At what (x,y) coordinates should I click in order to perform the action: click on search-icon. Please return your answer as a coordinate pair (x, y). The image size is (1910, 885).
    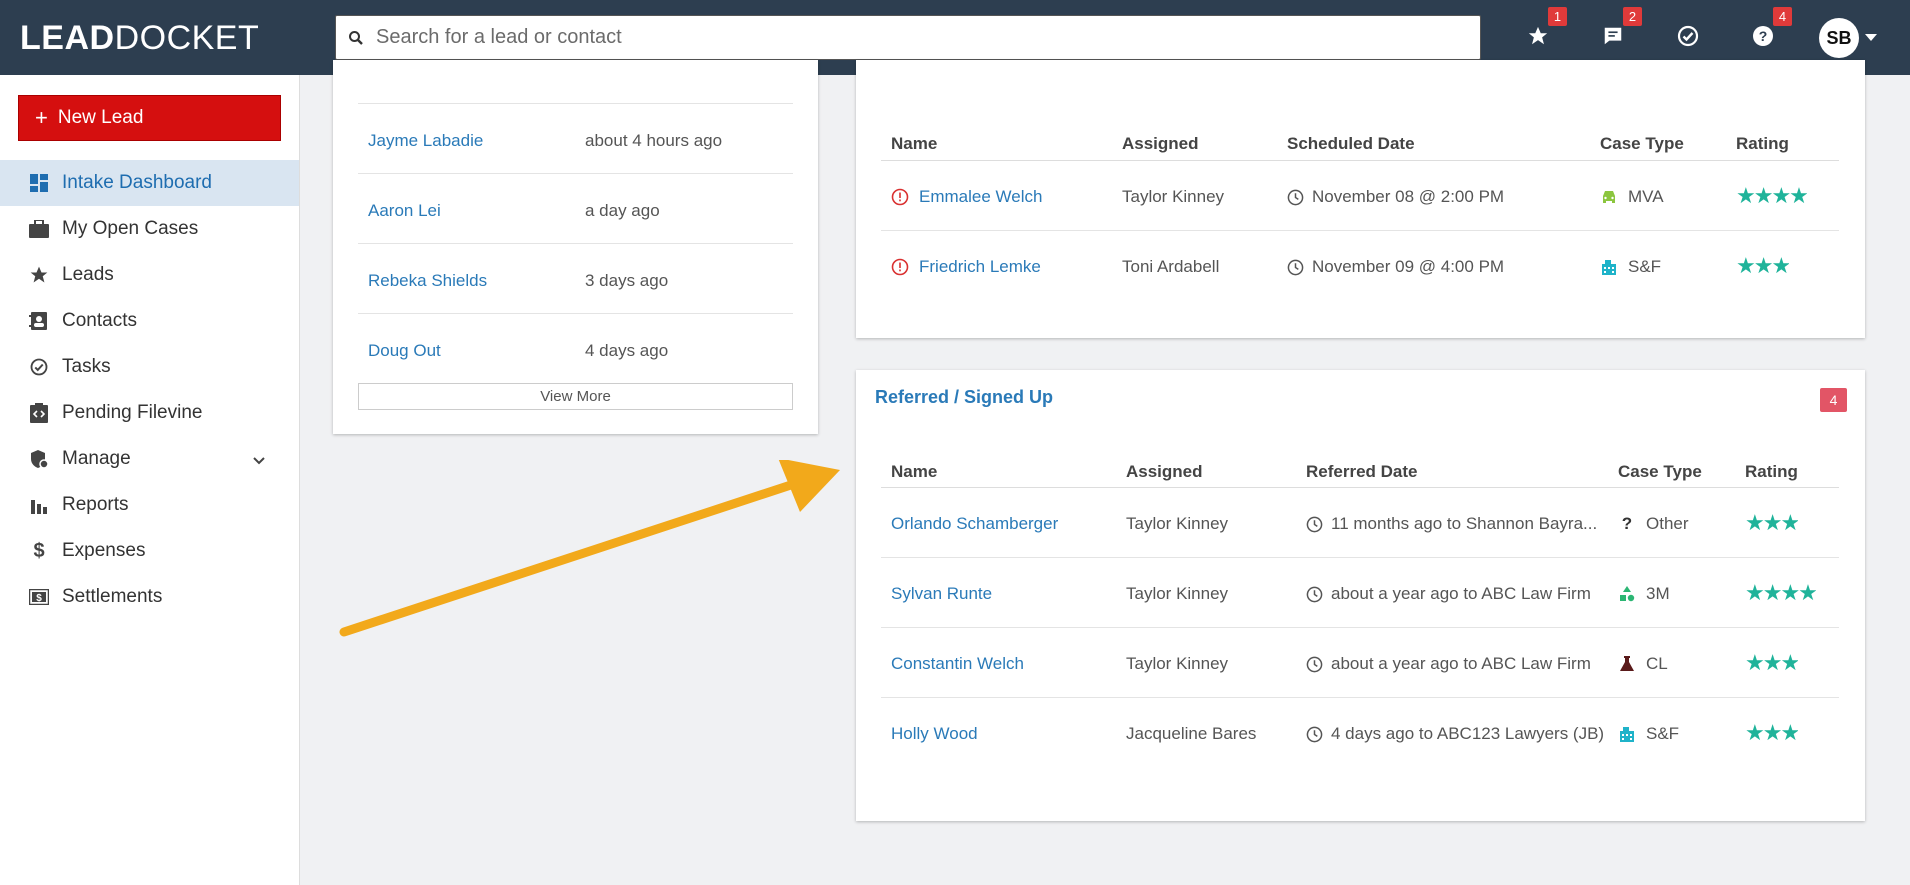
    Looking at the image, I should click on (356, 38).